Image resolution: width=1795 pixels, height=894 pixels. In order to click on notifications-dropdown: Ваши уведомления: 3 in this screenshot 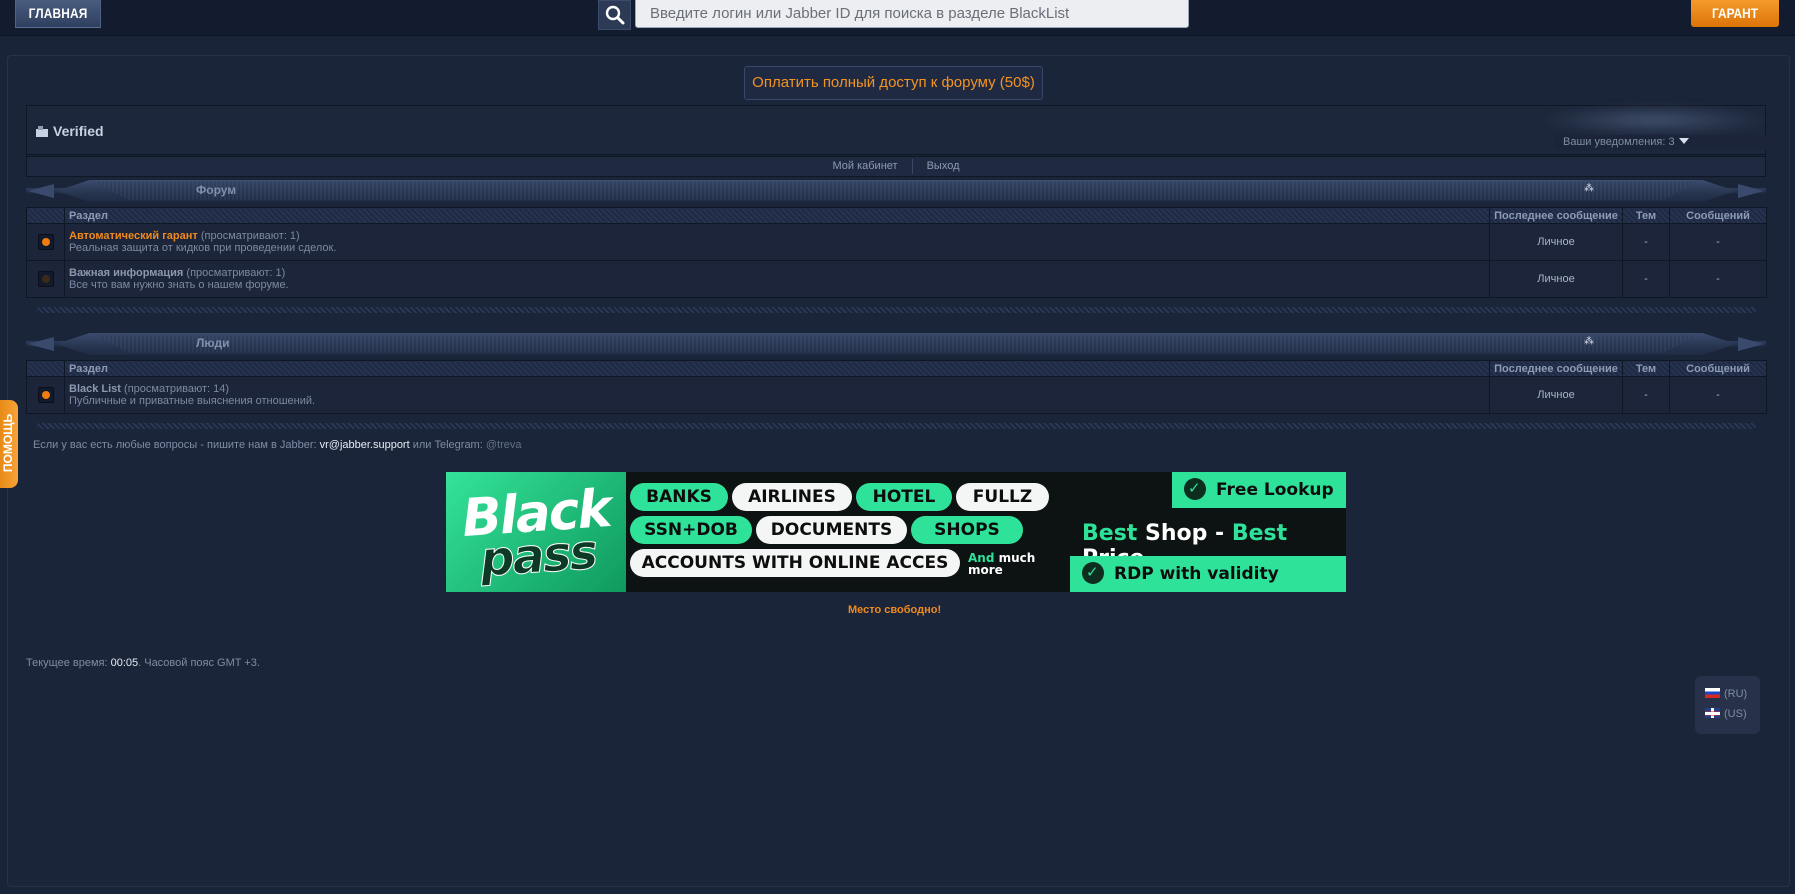, I will do `click(1664, 142)`.